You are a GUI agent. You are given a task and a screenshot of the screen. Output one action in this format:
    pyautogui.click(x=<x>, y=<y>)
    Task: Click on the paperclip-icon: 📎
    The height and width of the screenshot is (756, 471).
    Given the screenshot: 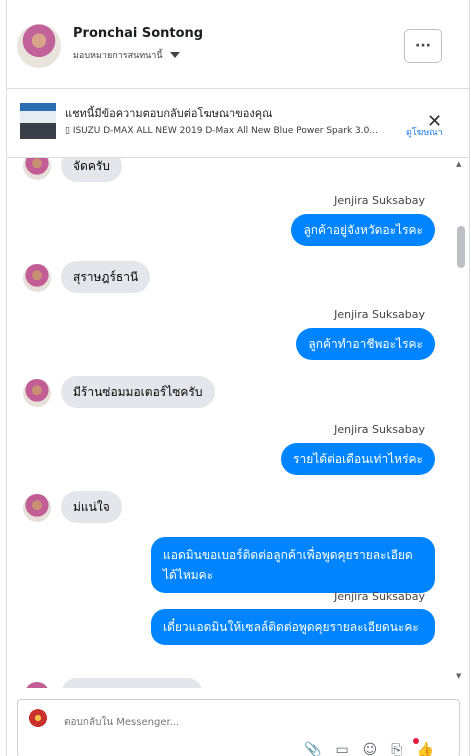 What is the action you would take?
    pyautogui.click(x=312, y=749)
    